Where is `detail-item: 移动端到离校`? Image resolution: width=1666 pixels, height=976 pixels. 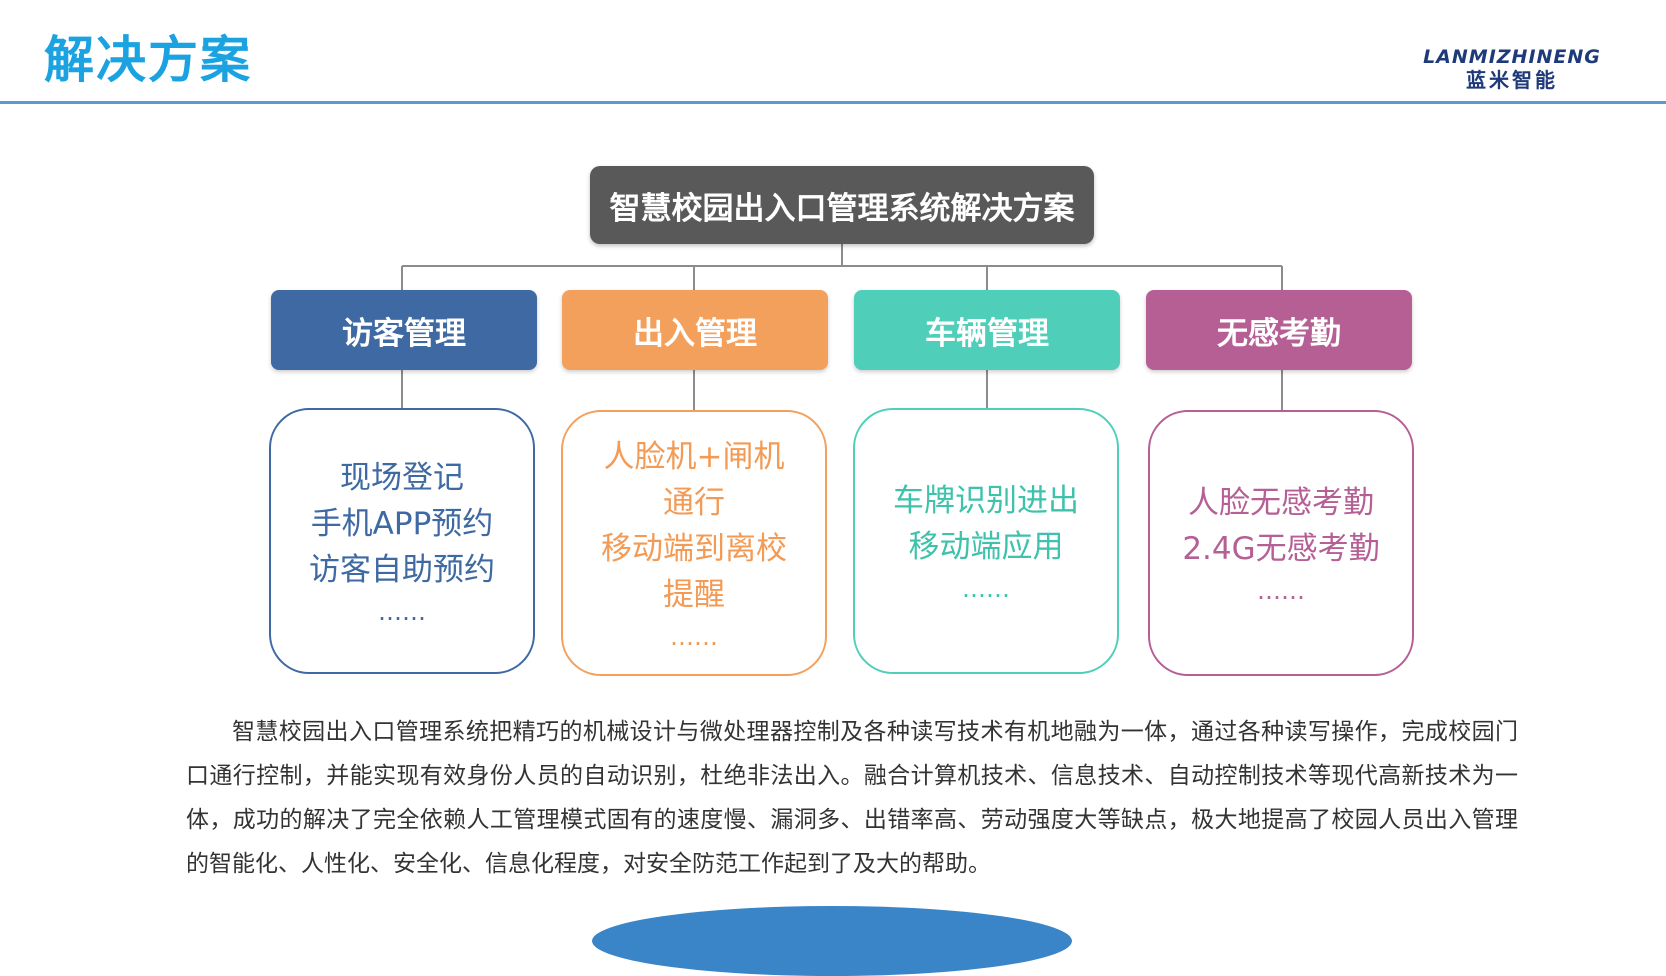 detail-item: 移动端到离校 is located at coordinates (694, 549).